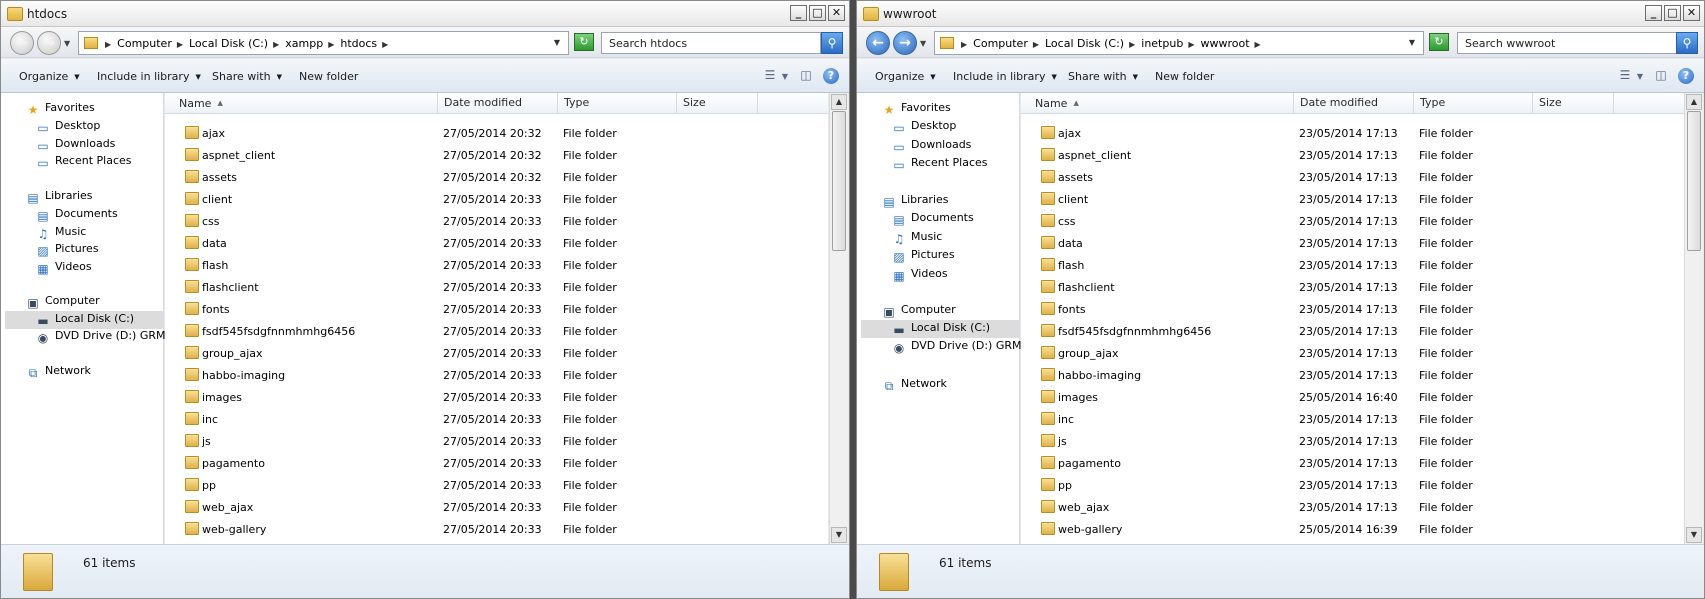 The width and height of the screenshot is (1705, 599). I want to click on file-row: habbo-imaging 23/05/2014 17:13 File folder, so click(1321, 375).